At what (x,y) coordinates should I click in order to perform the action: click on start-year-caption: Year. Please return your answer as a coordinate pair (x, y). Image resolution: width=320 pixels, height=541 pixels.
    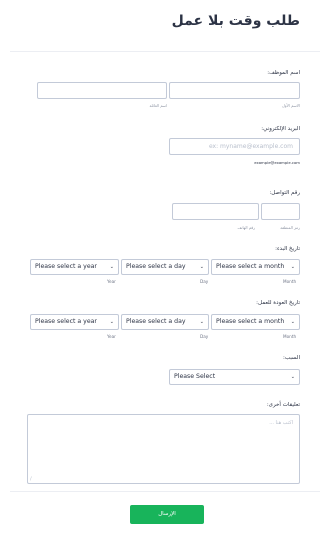
    Looking at the image, I should click on (111, 281).